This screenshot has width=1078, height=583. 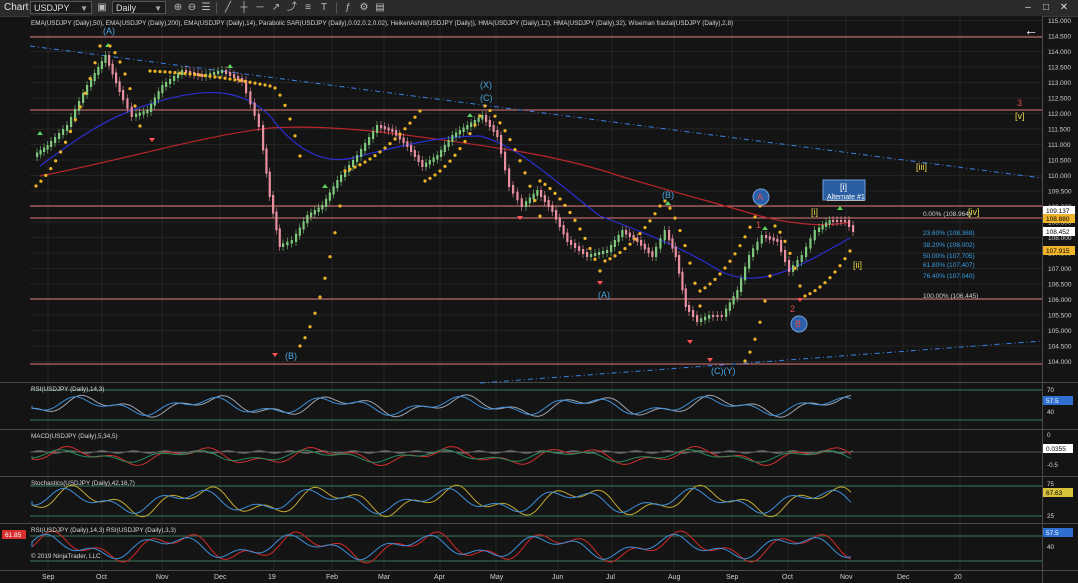 I want to click on wave-label: [iii], so click(x=921, y=167).